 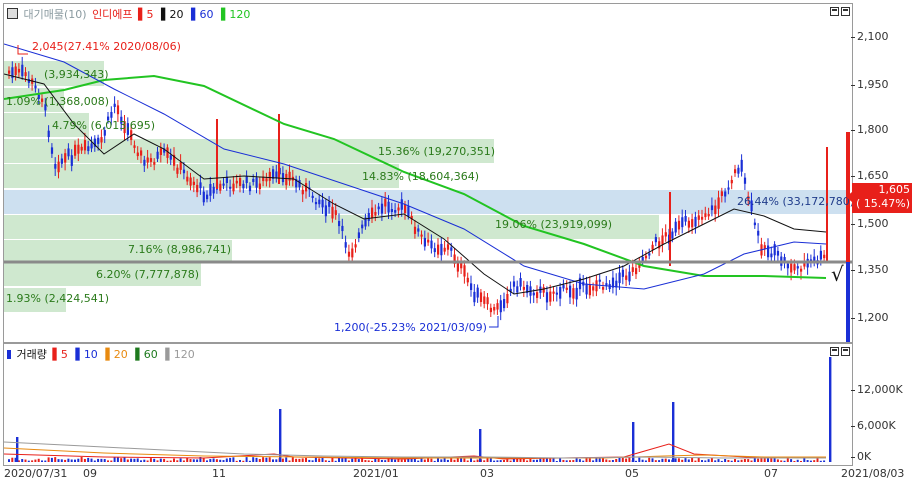 I want to click on vol-legend-ma10: ▌10, so click(x=87, y=354).